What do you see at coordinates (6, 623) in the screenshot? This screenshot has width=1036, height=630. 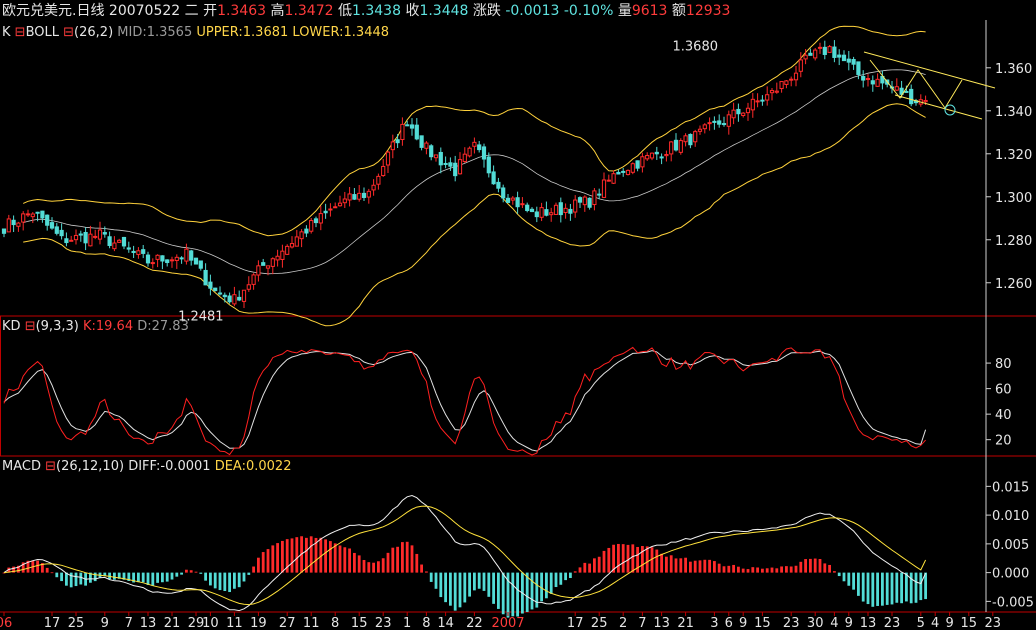 I see `x-tick-label: 06` at bounding box center [6, 623].